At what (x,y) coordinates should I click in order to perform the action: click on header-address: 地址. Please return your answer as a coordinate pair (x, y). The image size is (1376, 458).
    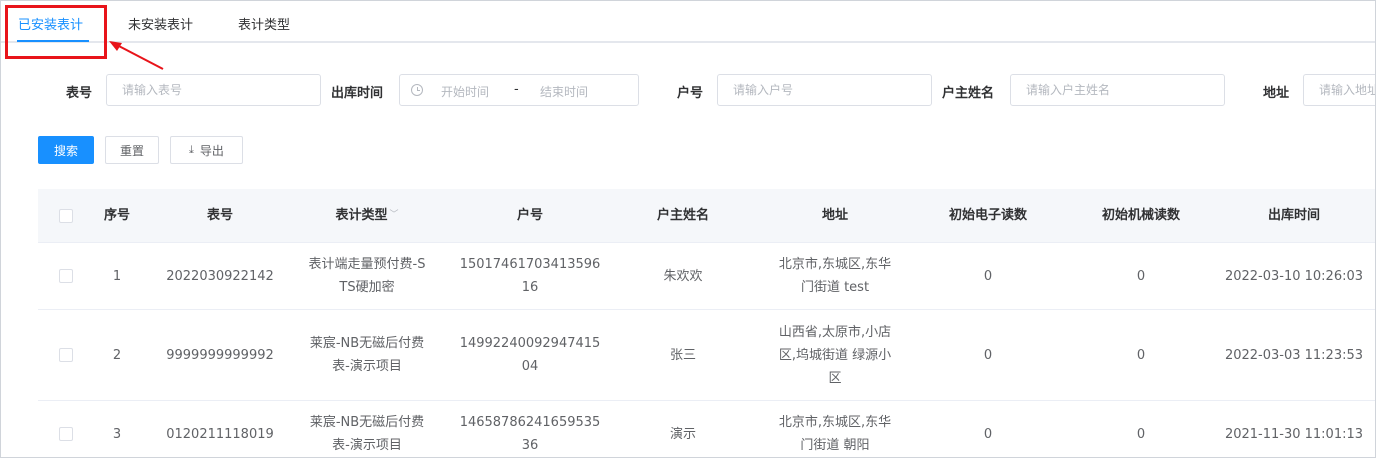
    Looking at the image, I should click on (834, 215).